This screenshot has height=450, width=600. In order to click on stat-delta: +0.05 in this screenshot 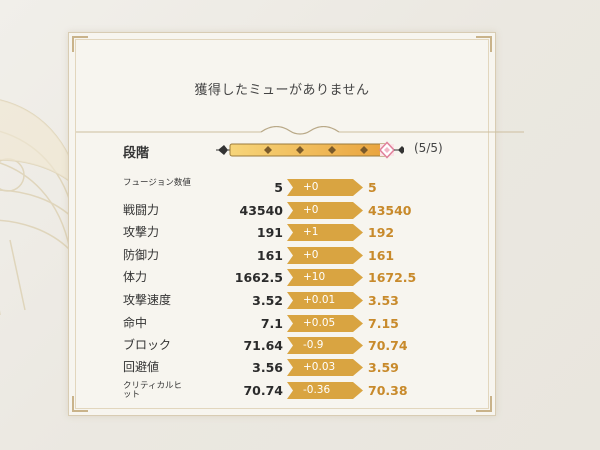, I will do `click(319, 323)`.